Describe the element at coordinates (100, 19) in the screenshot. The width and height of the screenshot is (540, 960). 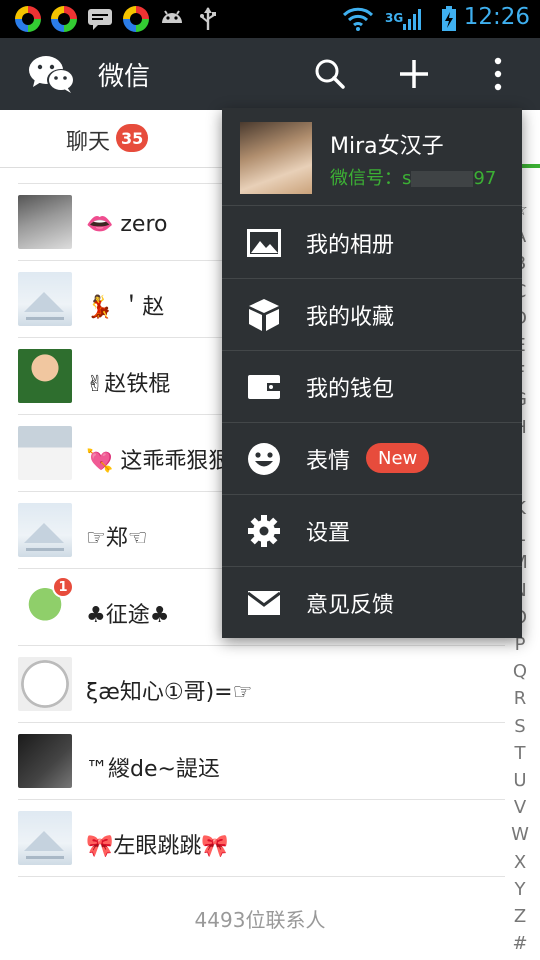
I see `message-notification-icon` at that location.